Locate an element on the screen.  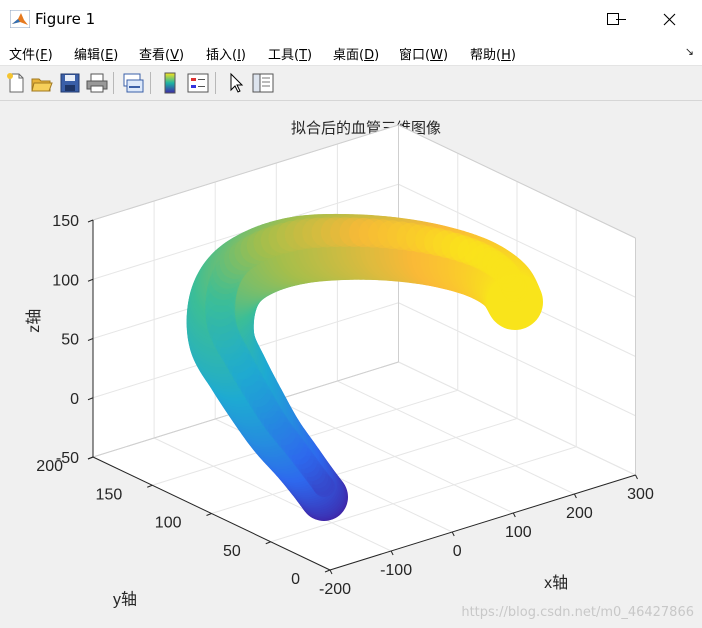
y-axis-label: y轴 is located at coordinates (125, 599).